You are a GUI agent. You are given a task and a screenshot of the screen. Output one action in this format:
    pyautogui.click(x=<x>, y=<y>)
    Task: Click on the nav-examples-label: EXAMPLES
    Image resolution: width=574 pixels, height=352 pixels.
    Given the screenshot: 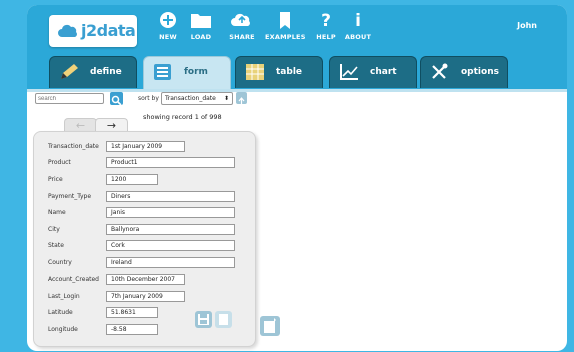 What is the action you would take?
    pyautogui.click(x=285, y=37)
    